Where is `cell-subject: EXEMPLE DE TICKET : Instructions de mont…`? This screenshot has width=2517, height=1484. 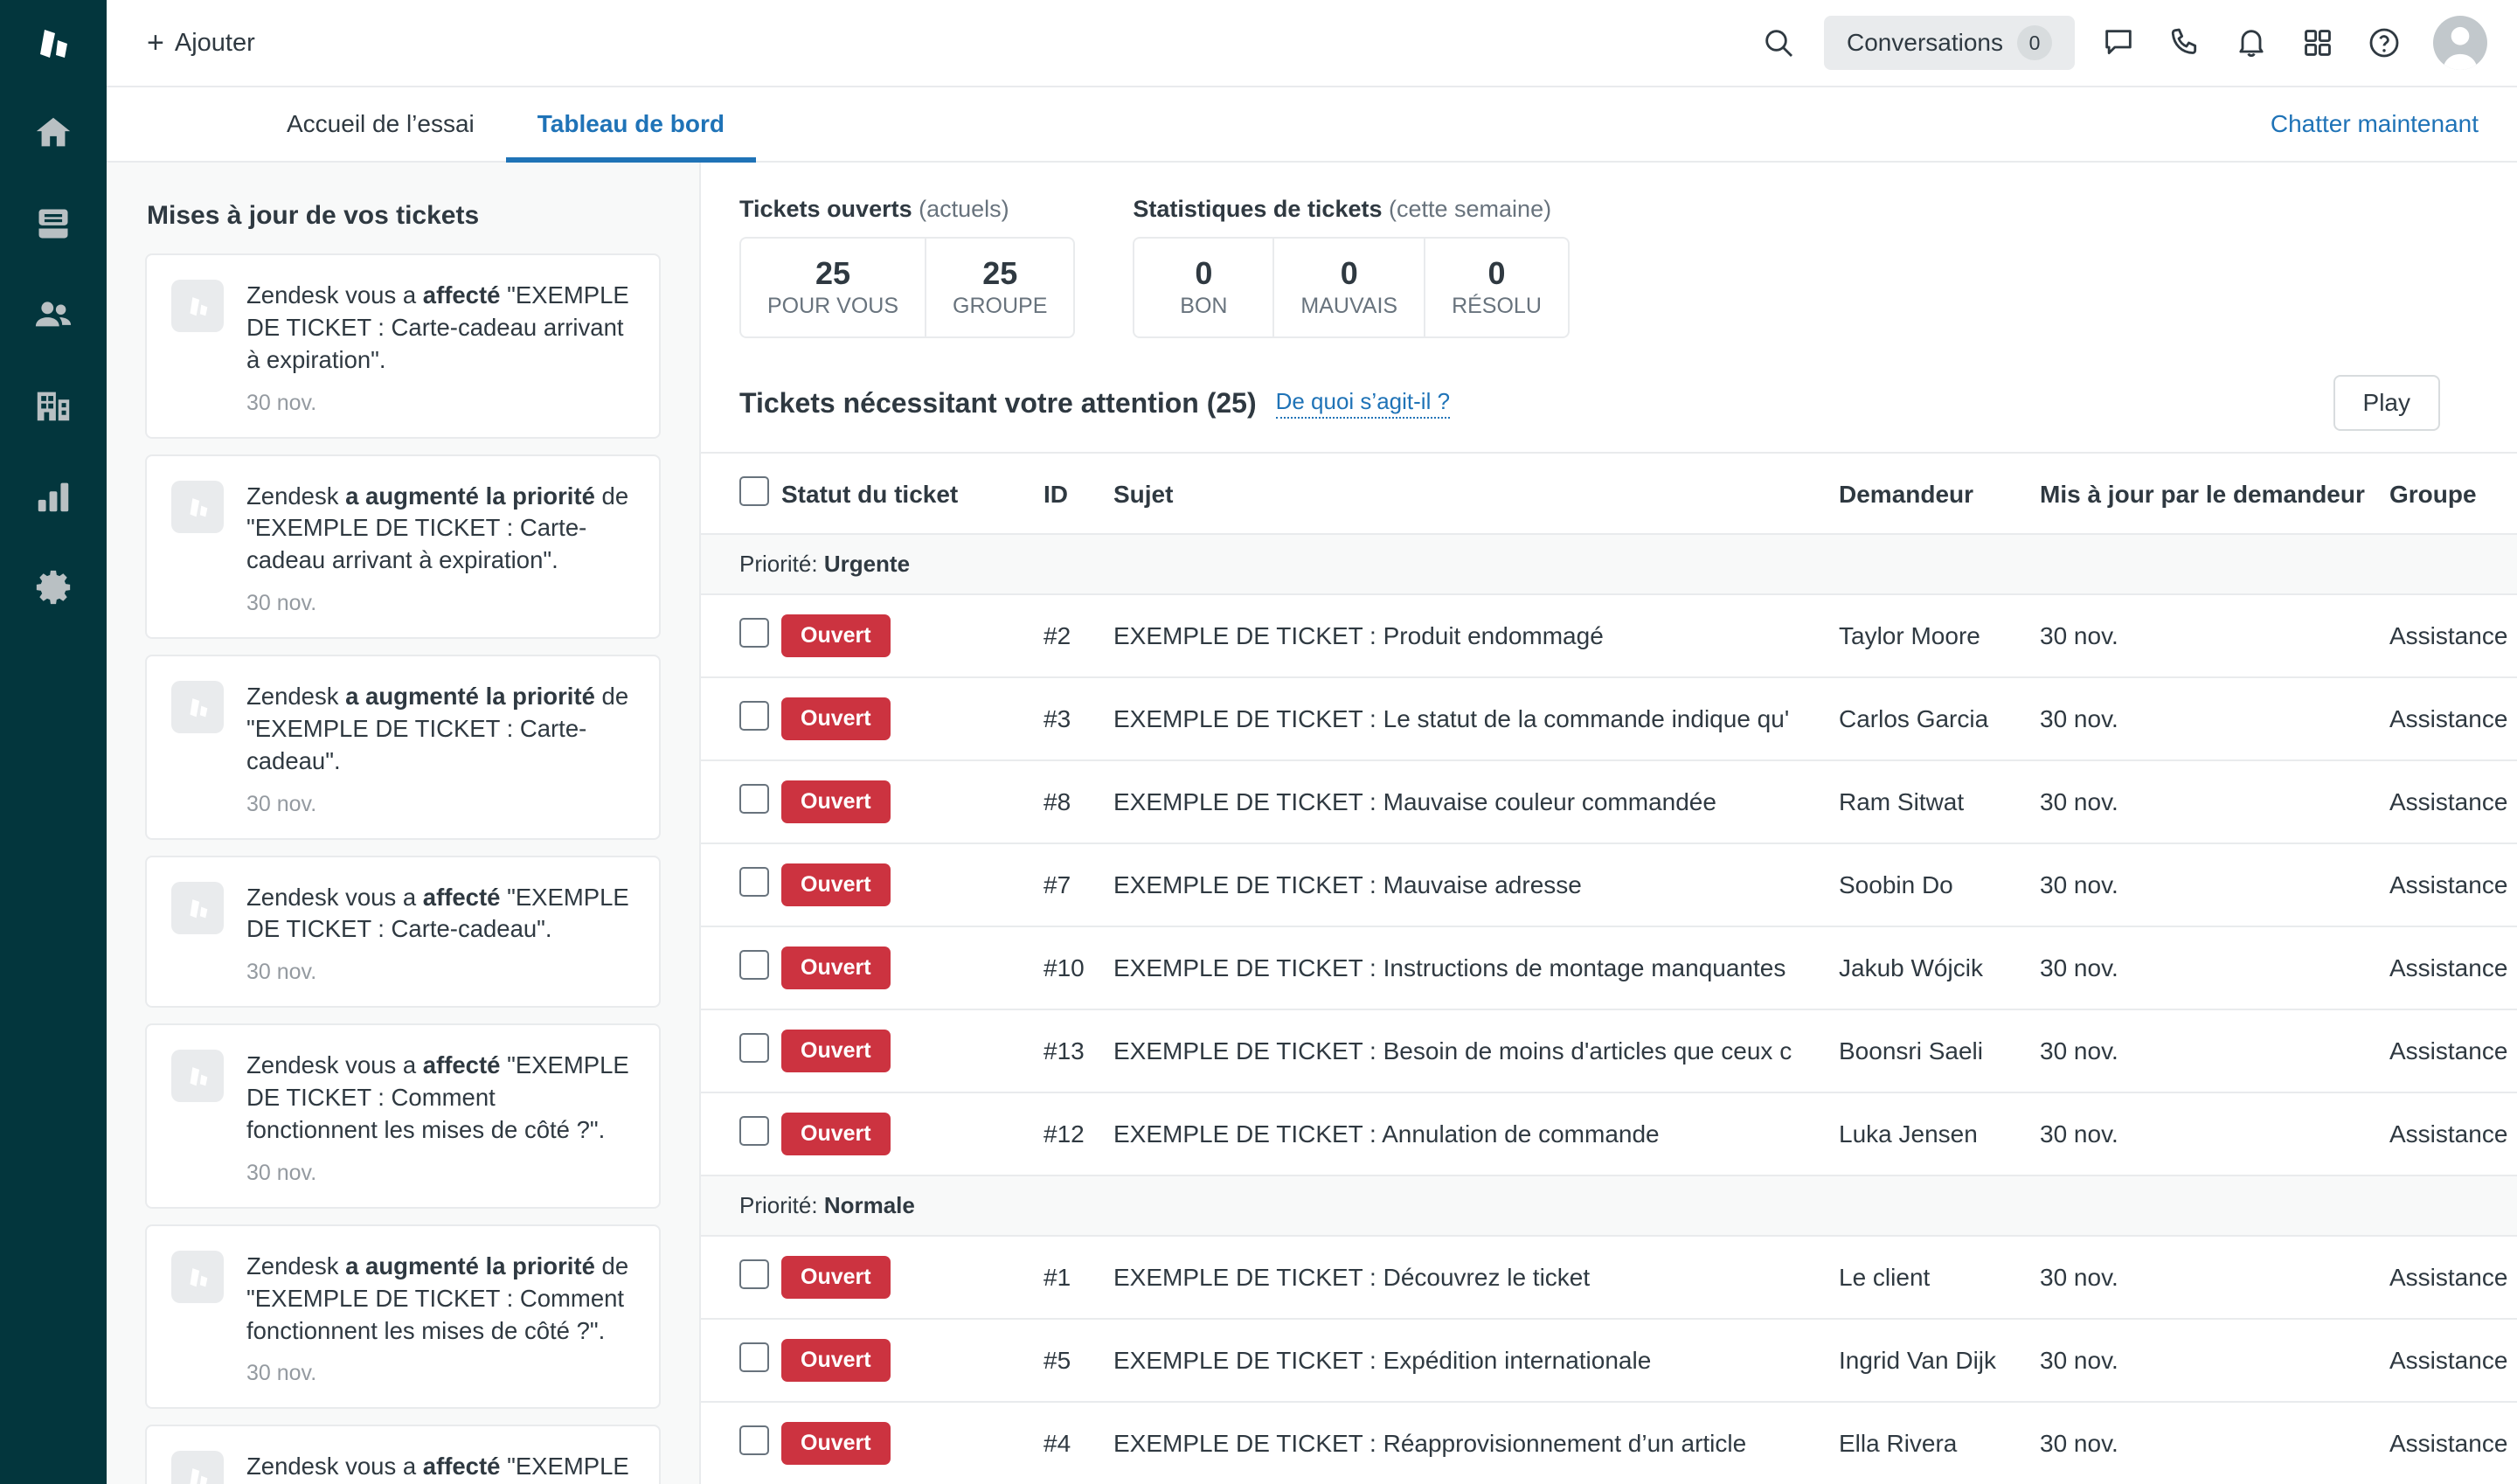
cell-subject: EXEMPLE DE TICKET : Instructions de mont… is located at coordinates (1476, 968).